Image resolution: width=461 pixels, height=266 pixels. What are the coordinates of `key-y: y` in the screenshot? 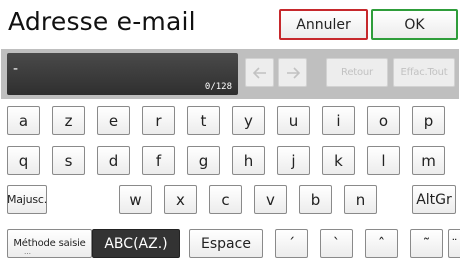 It's located at (248, 120).